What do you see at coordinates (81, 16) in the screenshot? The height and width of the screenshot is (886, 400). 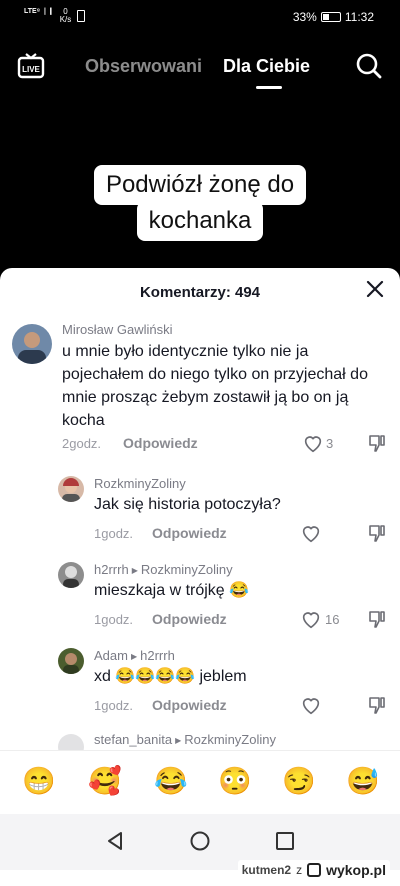 I see `sim-icon` at bounding box center [81, 16].